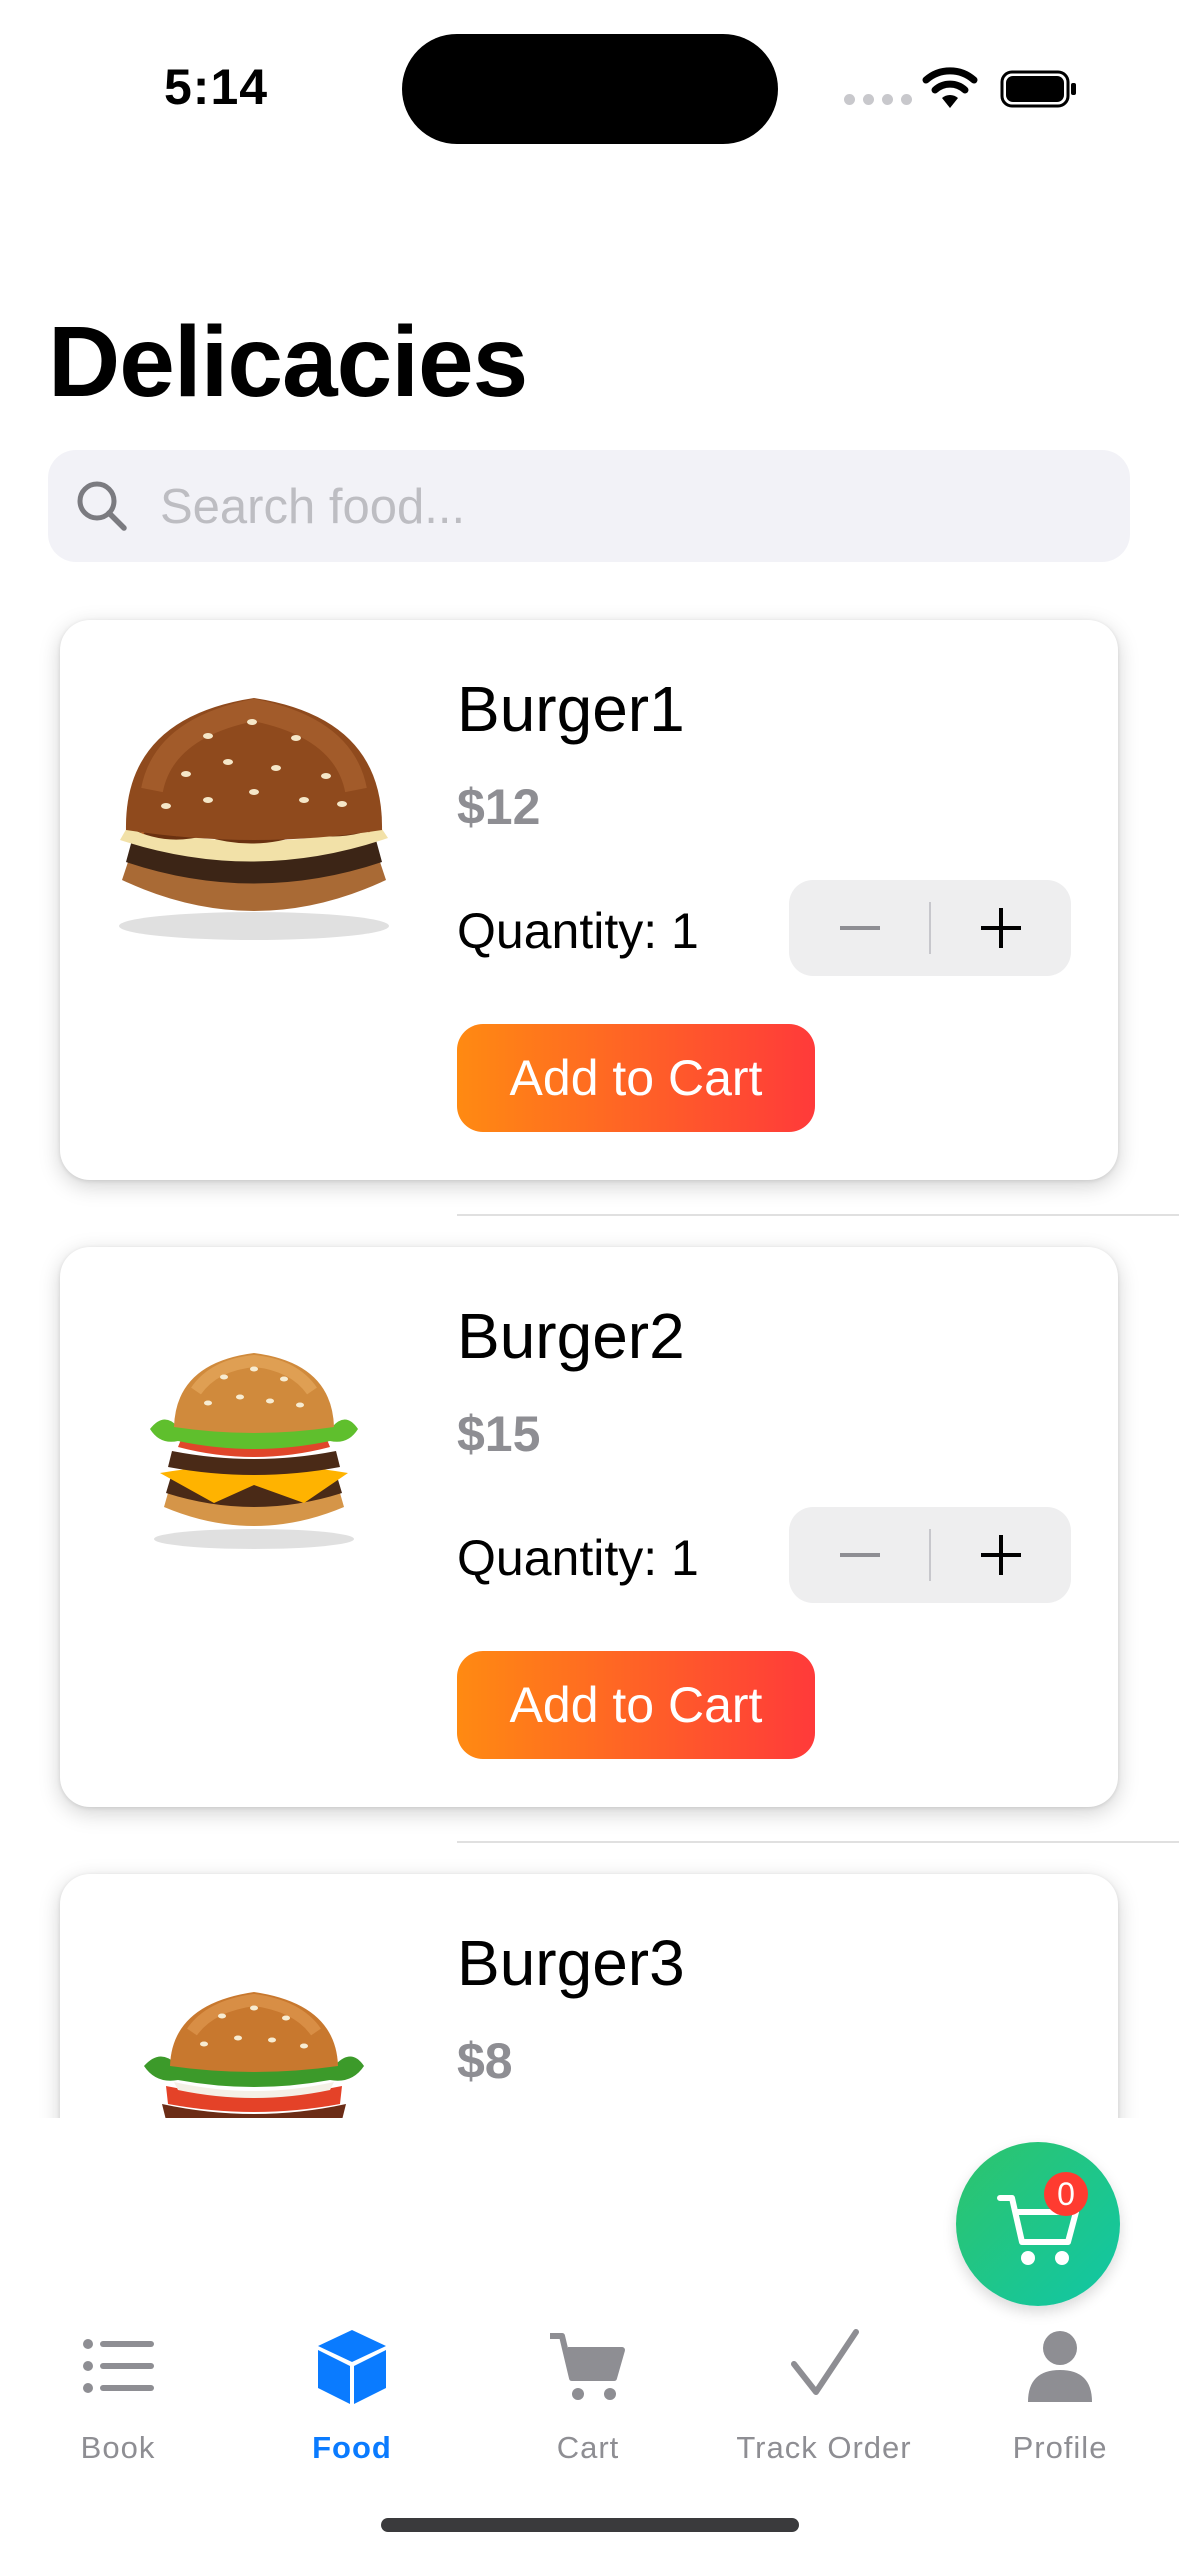  I want to click on food-card: Burger3 $8, so click(589, 1996).